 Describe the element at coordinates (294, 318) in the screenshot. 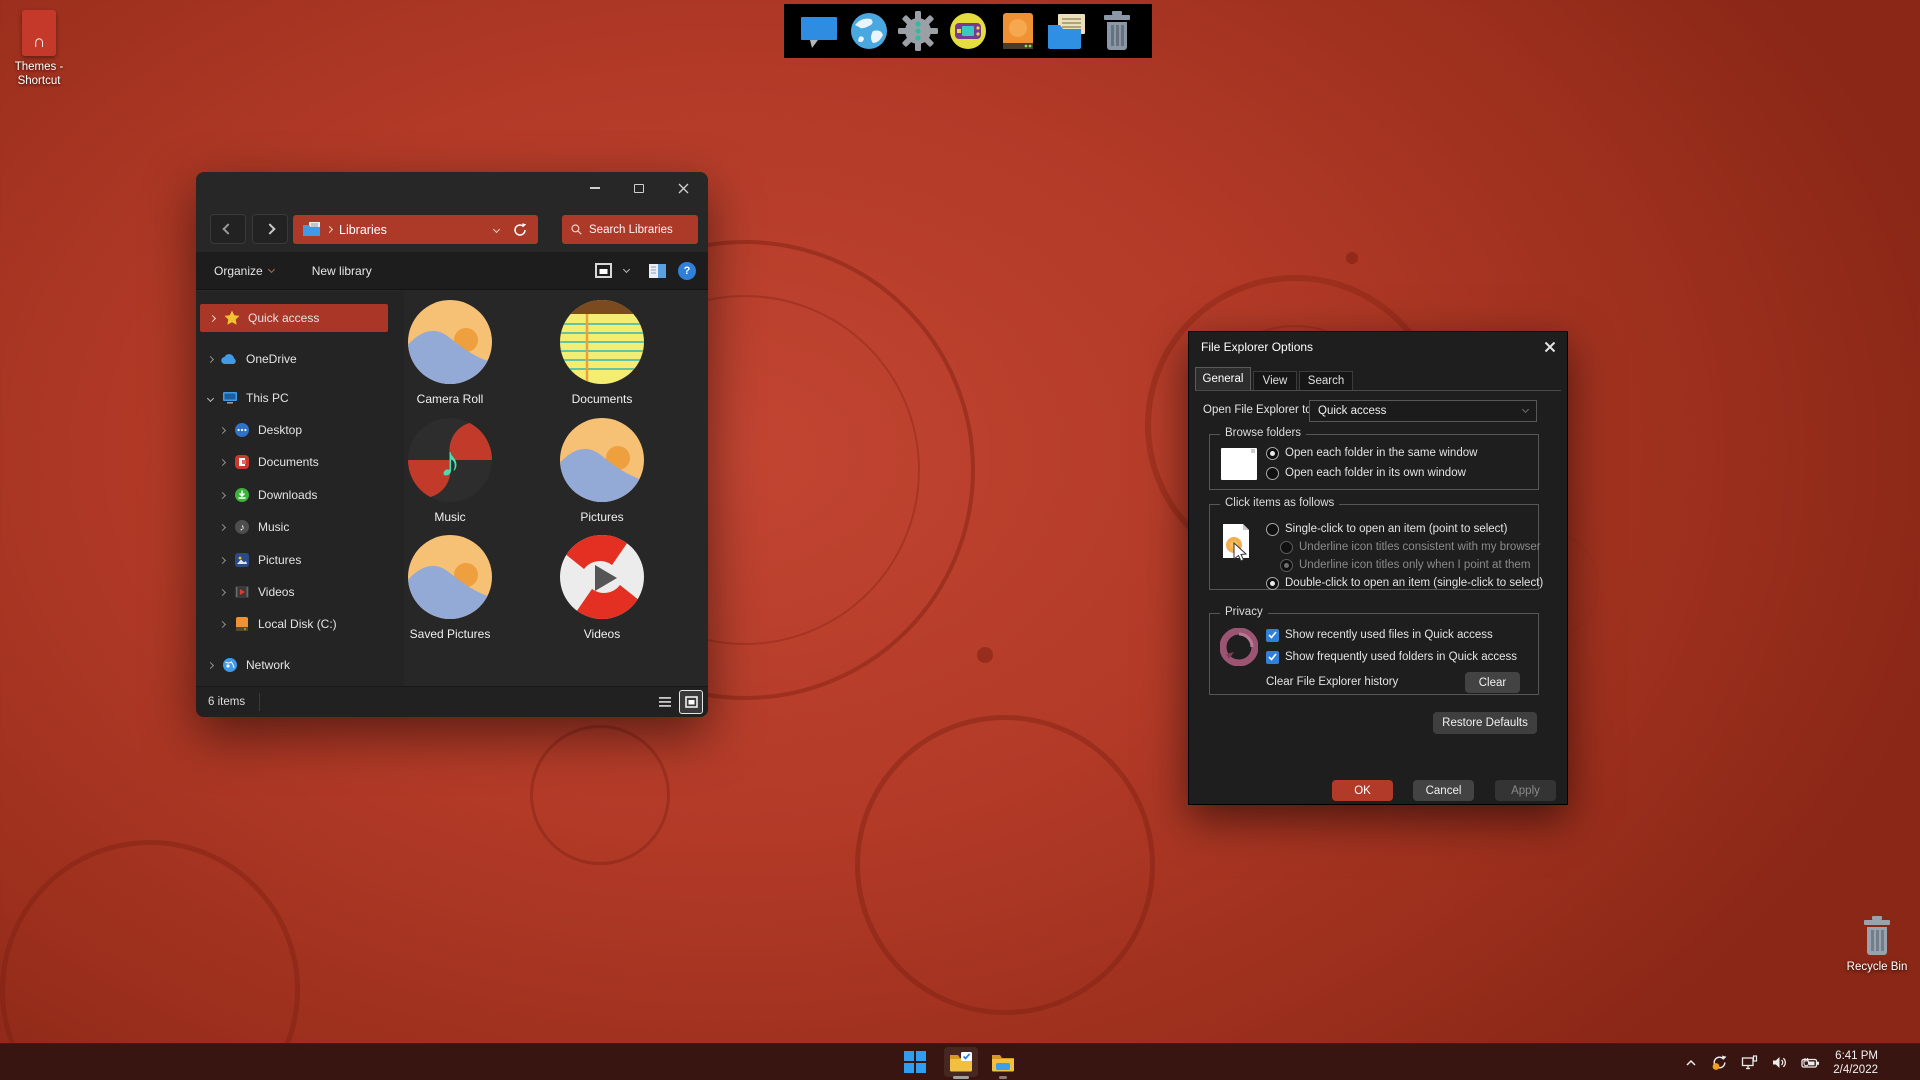

I see `sidebar-item-quick-access: Quick access` at that location.